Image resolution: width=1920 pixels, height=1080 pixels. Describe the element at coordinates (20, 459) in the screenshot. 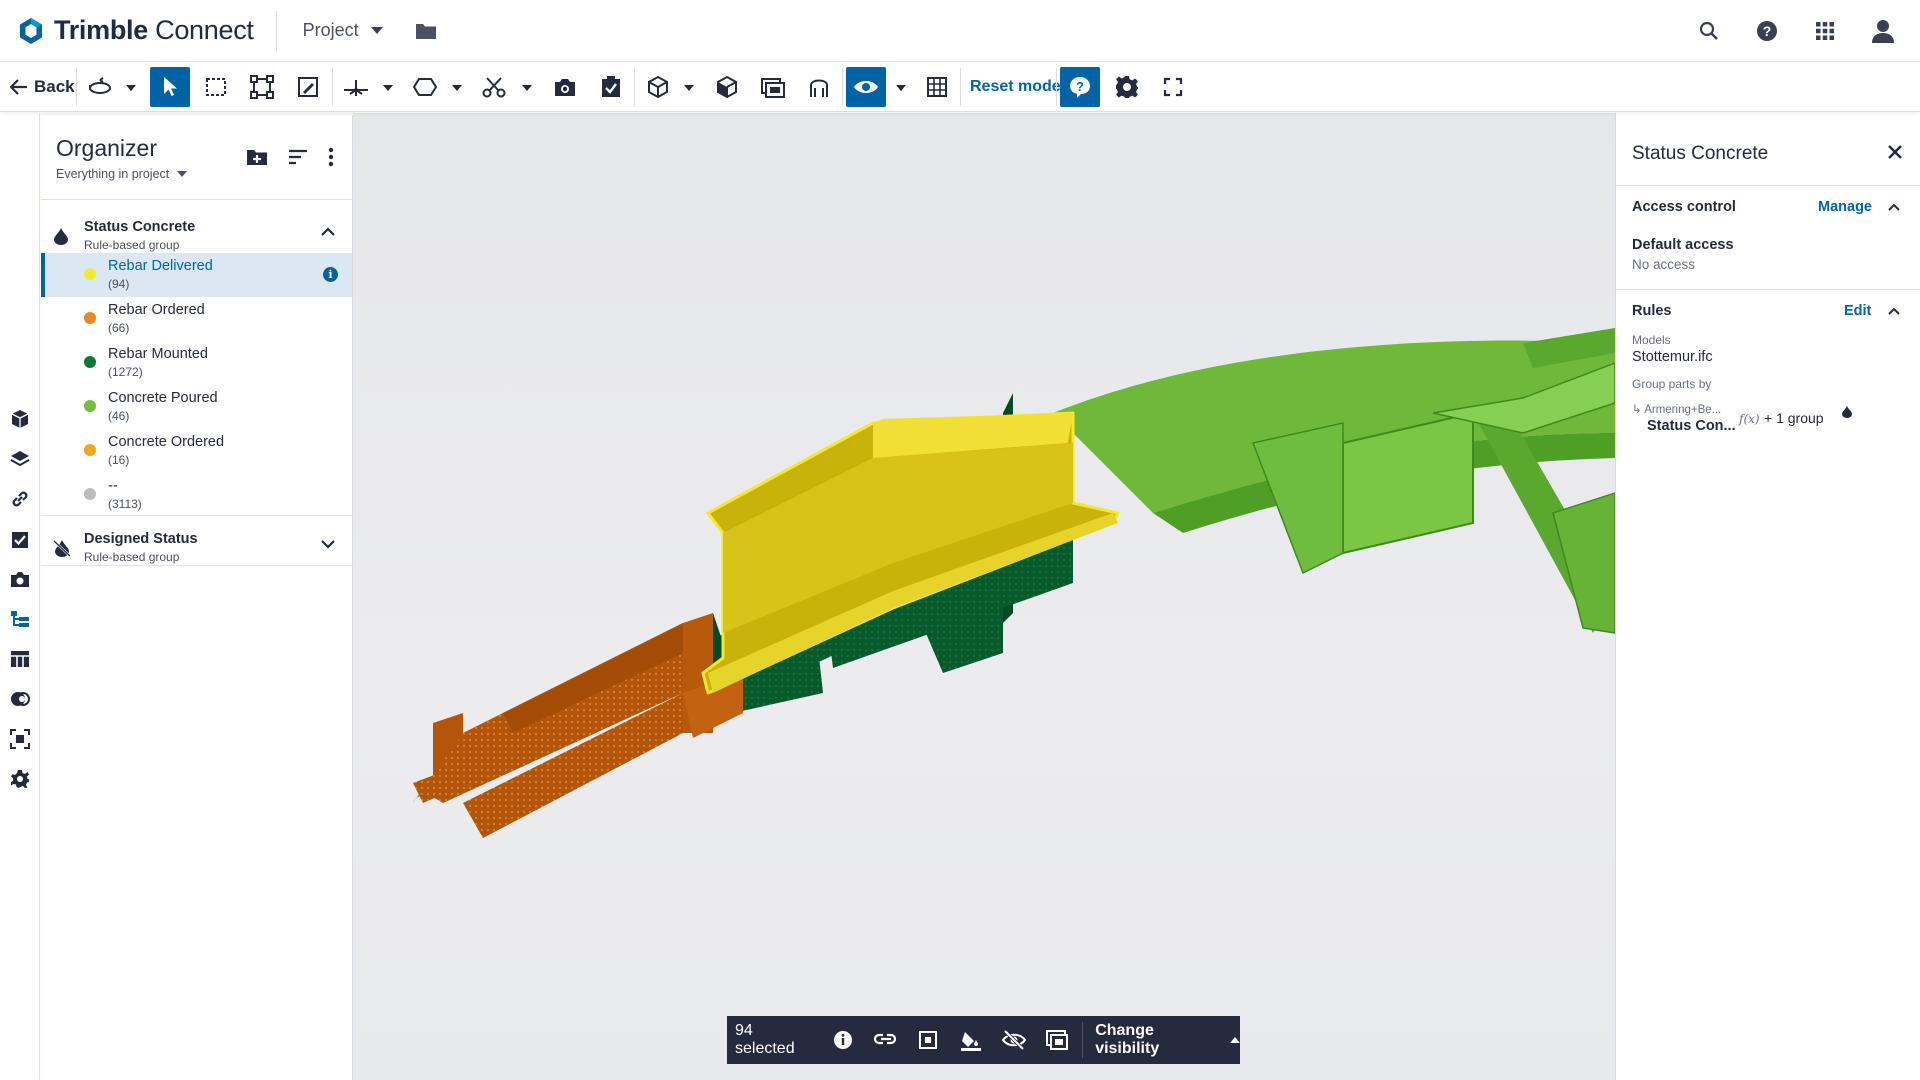

I see `layers-nav-icon` at that location.